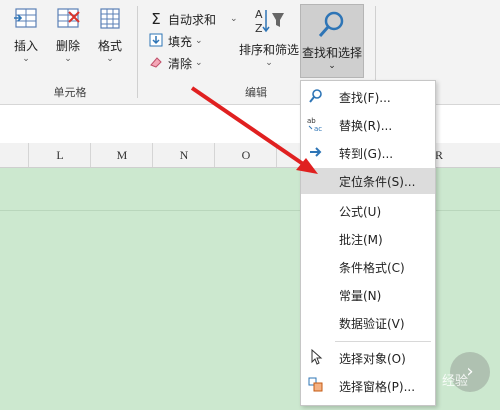 Image resolution: width=500 pixels, height=410 pixels. Describe the element at coordinates (14, 155) in the screenshot. I see `column-header-blank` at that location.